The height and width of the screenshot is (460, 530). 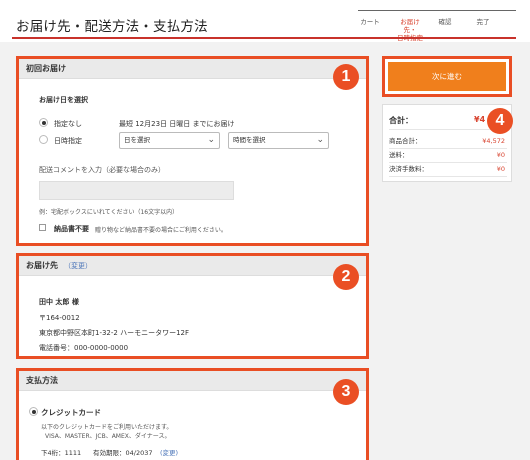 What do you see at coordinates (78, 266) in the screenshot?
I see `address-change-link: （変更）` at bounding box center [78, 266].